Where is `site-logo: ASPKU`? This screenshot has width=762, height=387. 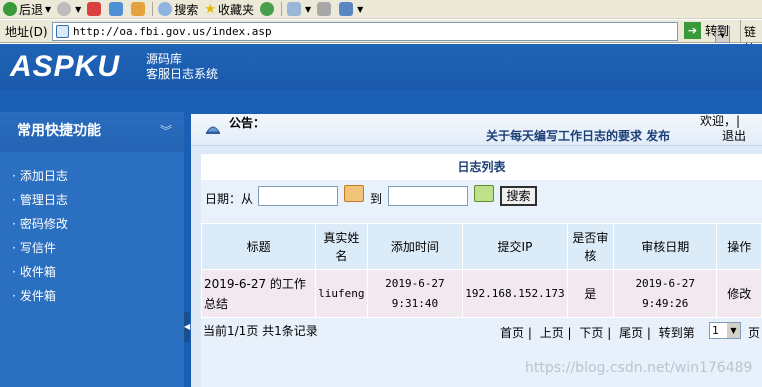
site-logo: ASPKU is located at coordinates (65, 66).